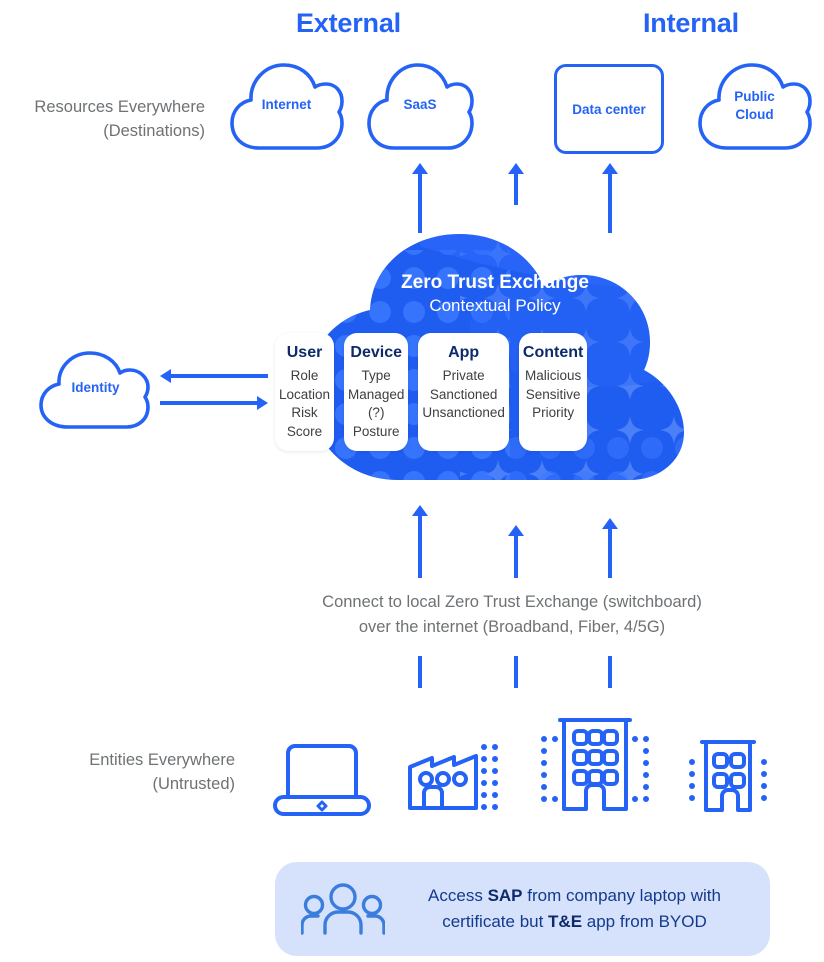 The height and width of the screenshot is (962, 824). I want to click on policy-card-app: App Private Sanctioned Unsanctioned, so click(463, 392).